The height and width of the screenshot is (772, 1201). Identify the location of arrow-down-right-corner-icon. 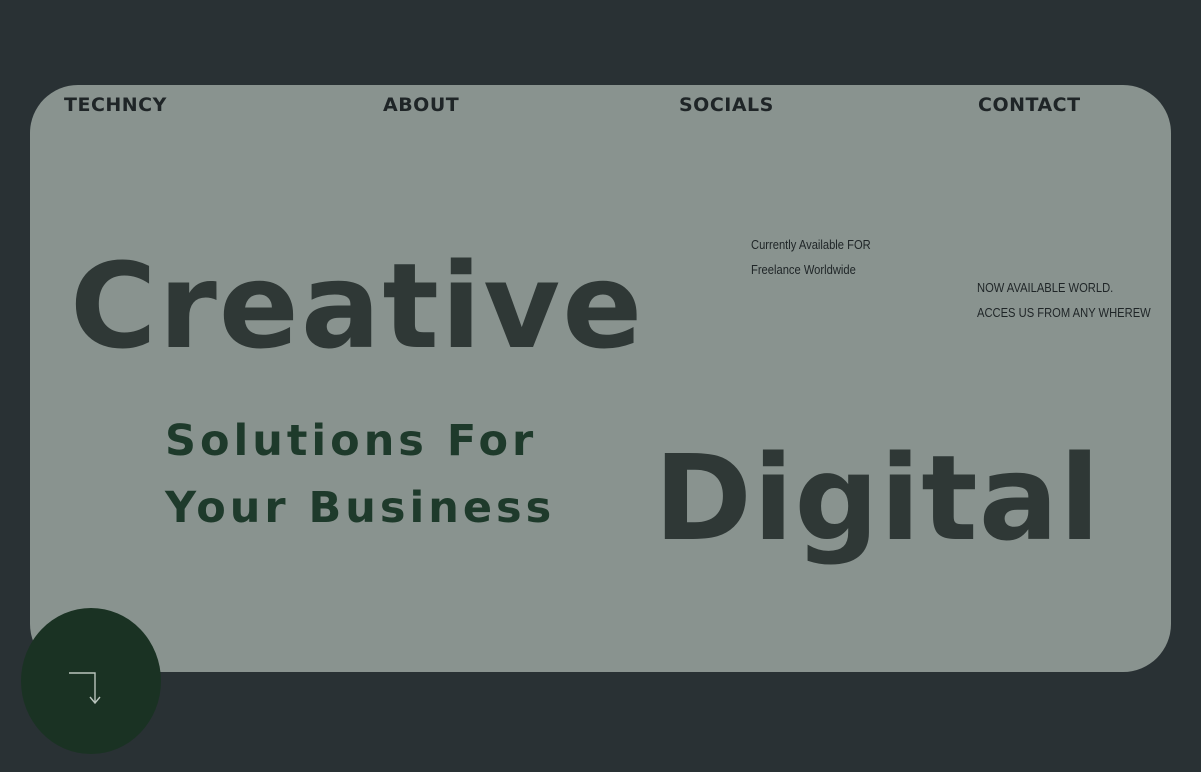
(85, 688).